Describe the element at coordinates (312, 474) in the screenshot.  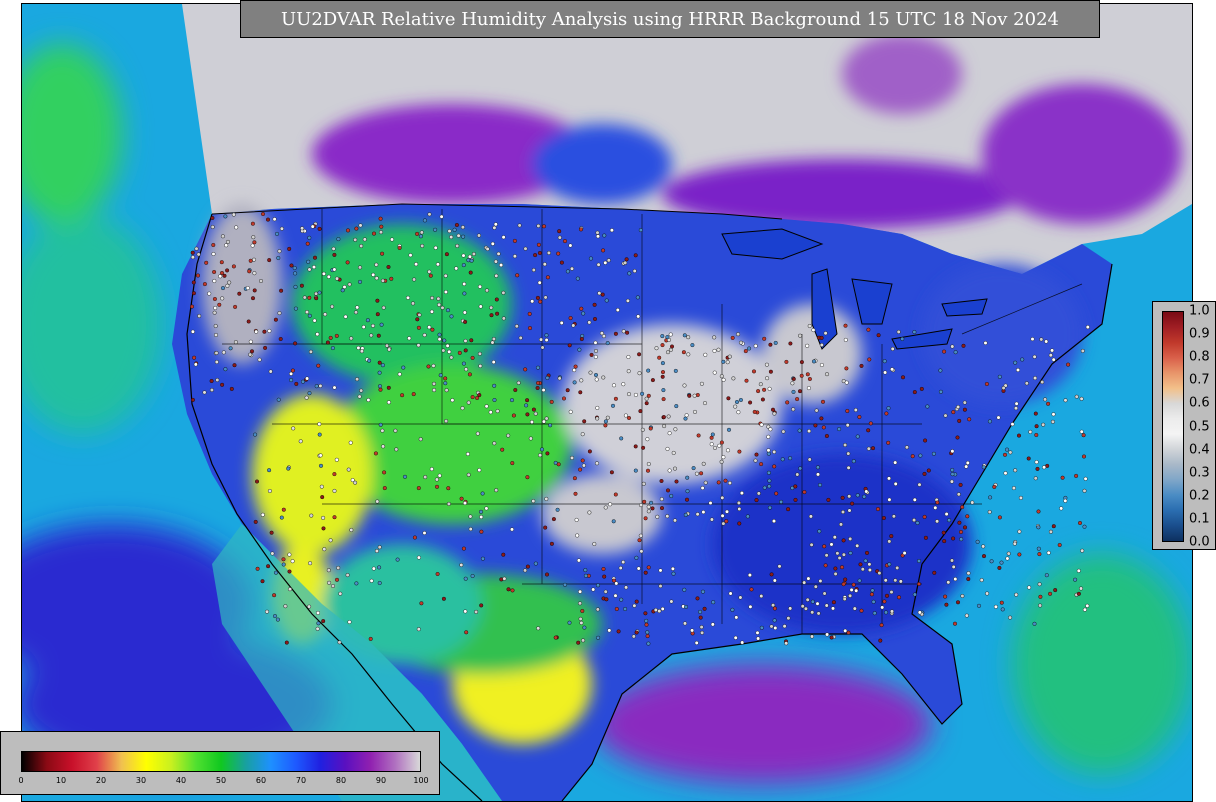
I see `desert-yellow` at that location.